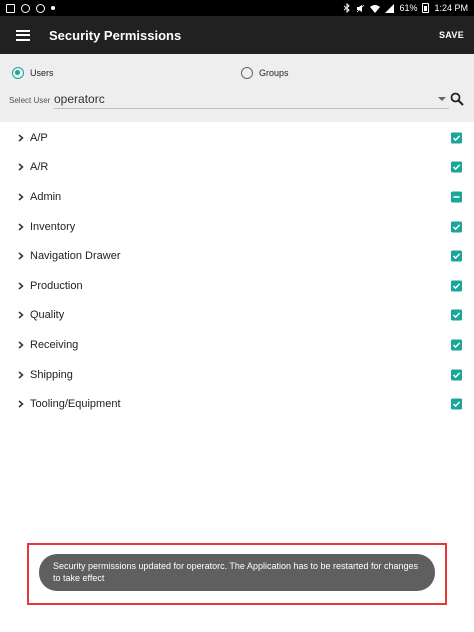  I want to click on list-item: A/R, so click(237, 168).